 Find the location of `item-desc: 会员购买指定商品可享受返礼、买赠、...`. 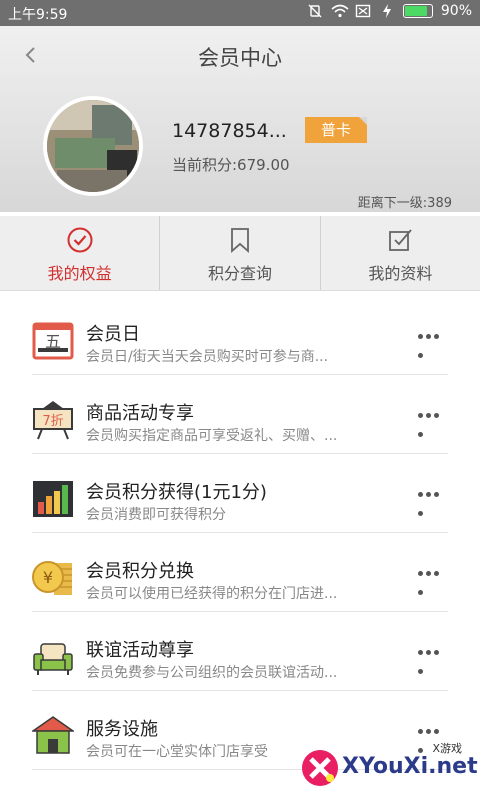

item-desc: 会员购买指定商品可享受返礼、买赠、... is located at coordinates (212, 436).